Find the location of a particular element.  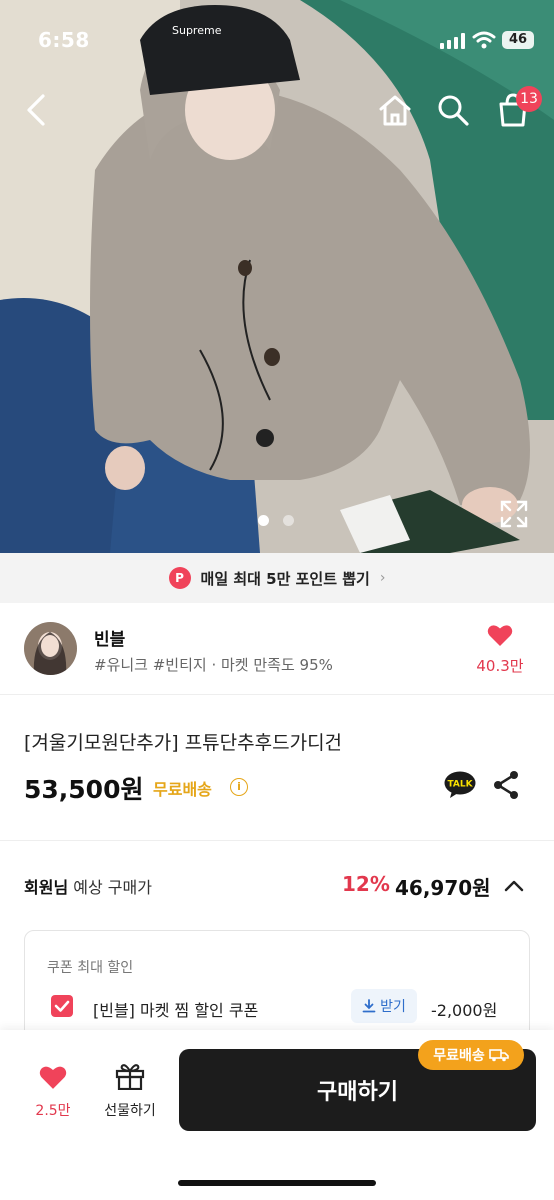

seller-section: 빈블 #유니크 #빈티지 · 마켓 만족도 95% 40.3만 is located at coordinates (277, 649).